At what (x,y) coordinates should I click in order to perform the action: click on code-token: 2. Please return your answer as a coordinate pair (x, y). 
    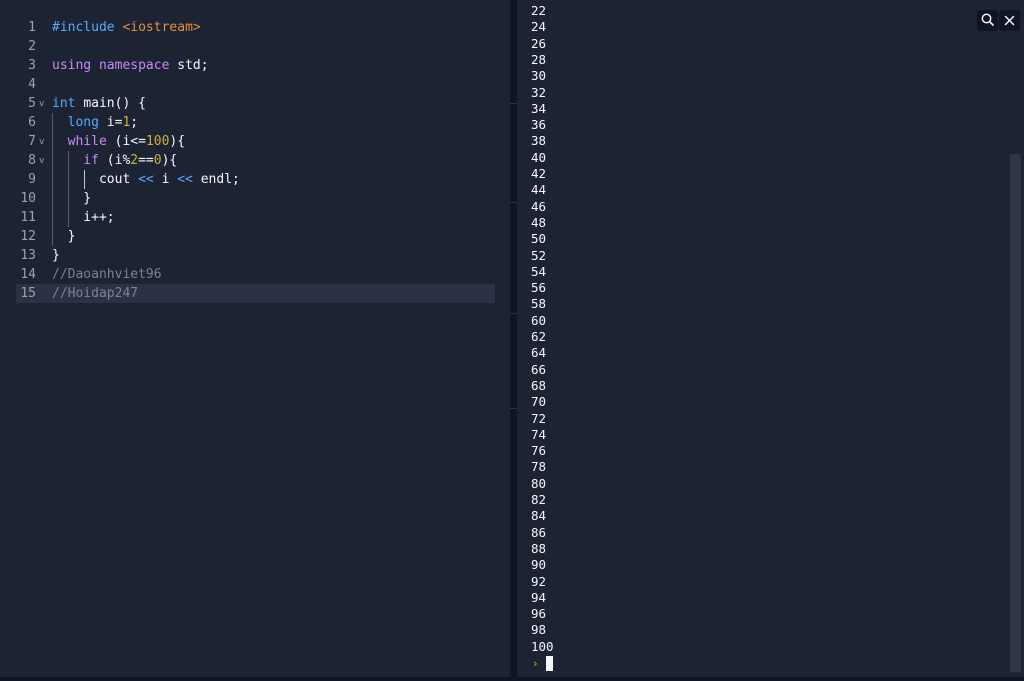
    Looking at the image, I should click on (134, 160).